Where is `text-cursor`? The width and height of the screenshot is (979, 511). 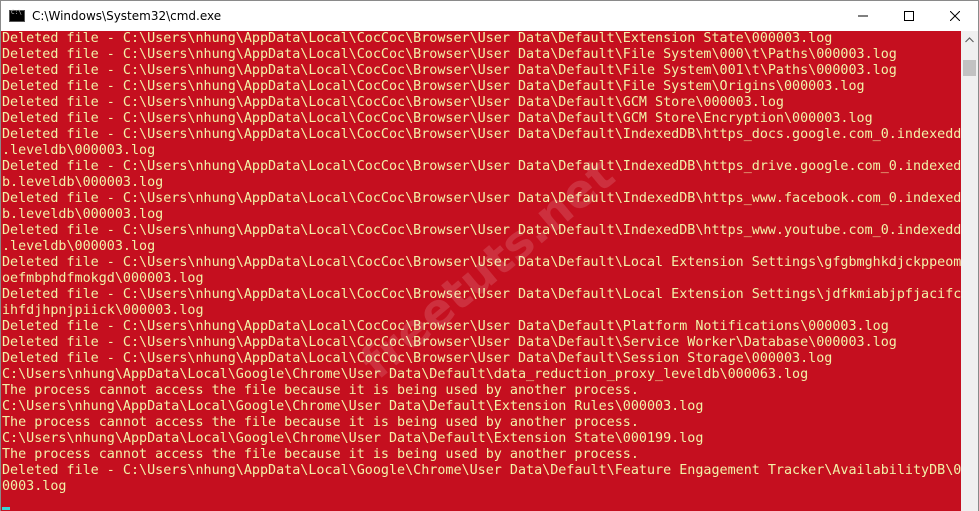 text-cursor is located at coordinates (6, 508).